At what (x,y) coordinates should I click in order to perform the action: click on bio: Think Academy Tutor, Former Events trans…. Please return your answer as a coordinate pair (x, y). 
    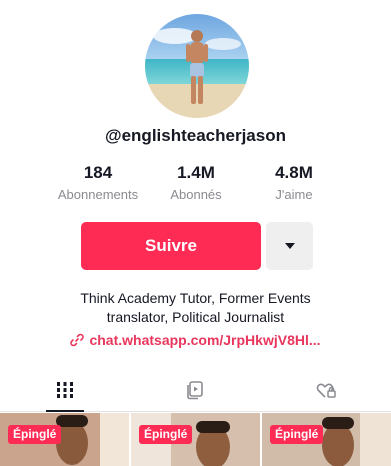
    Looking at the image, I should click on (195, 308).